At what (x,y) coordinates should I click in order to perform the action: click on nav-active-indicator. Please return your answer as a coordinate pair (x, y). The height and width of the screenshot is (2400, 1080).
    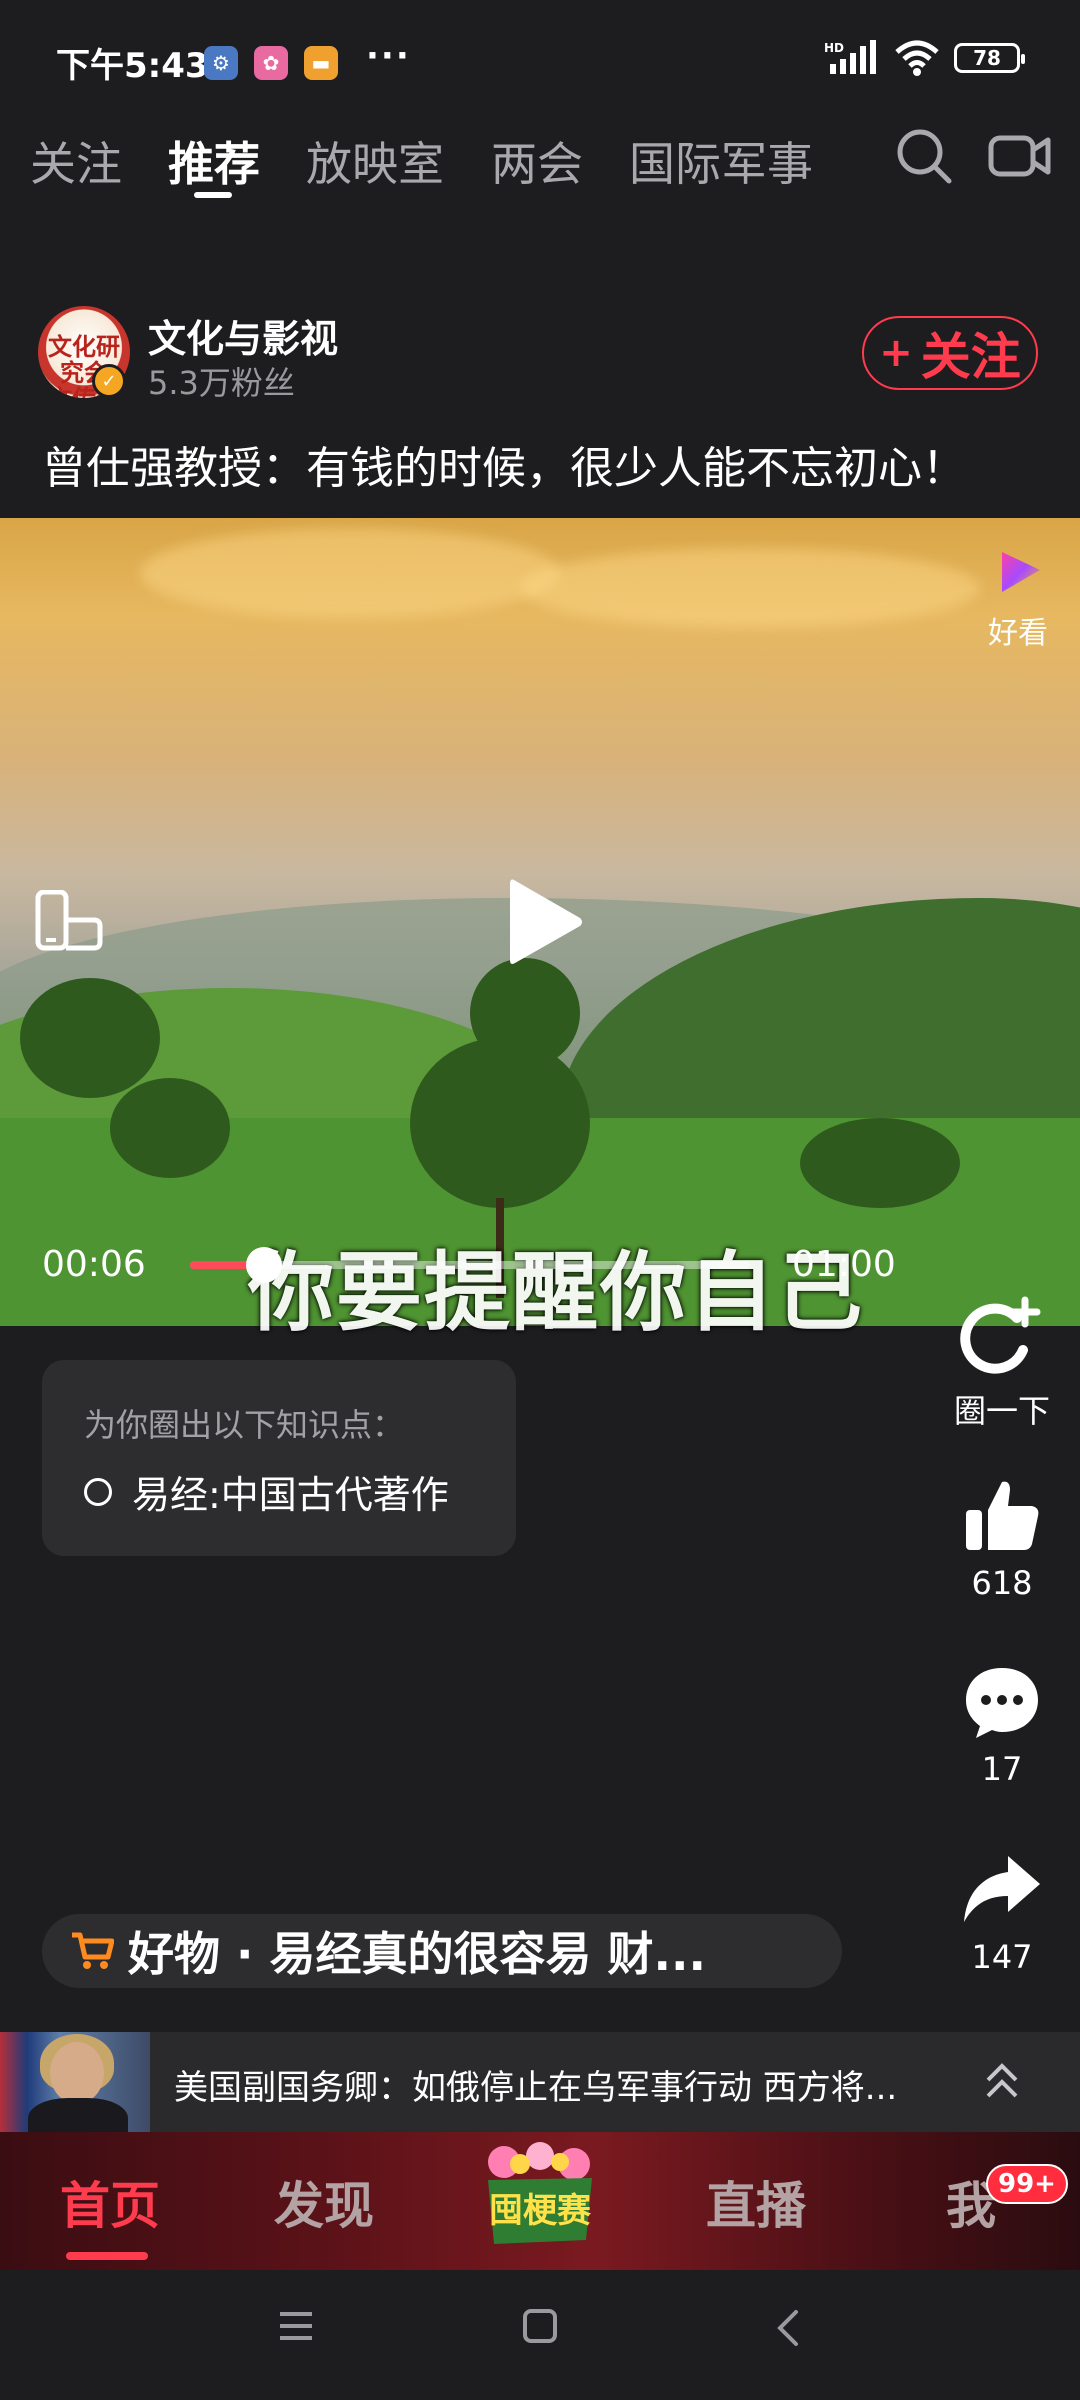
    Looking at the image, I should click on (107, 2256).